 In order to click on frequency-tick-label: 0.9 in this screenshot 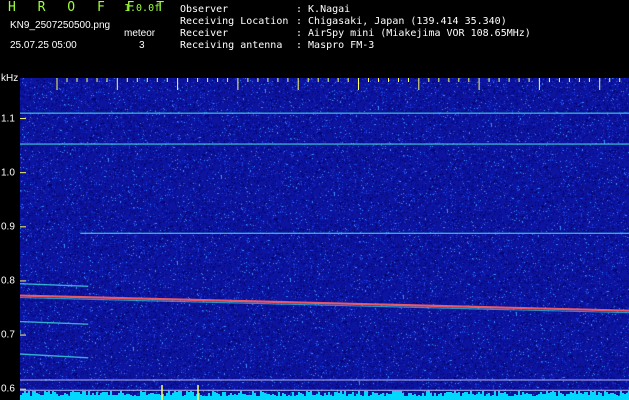, I will do `click(8, 227)`.